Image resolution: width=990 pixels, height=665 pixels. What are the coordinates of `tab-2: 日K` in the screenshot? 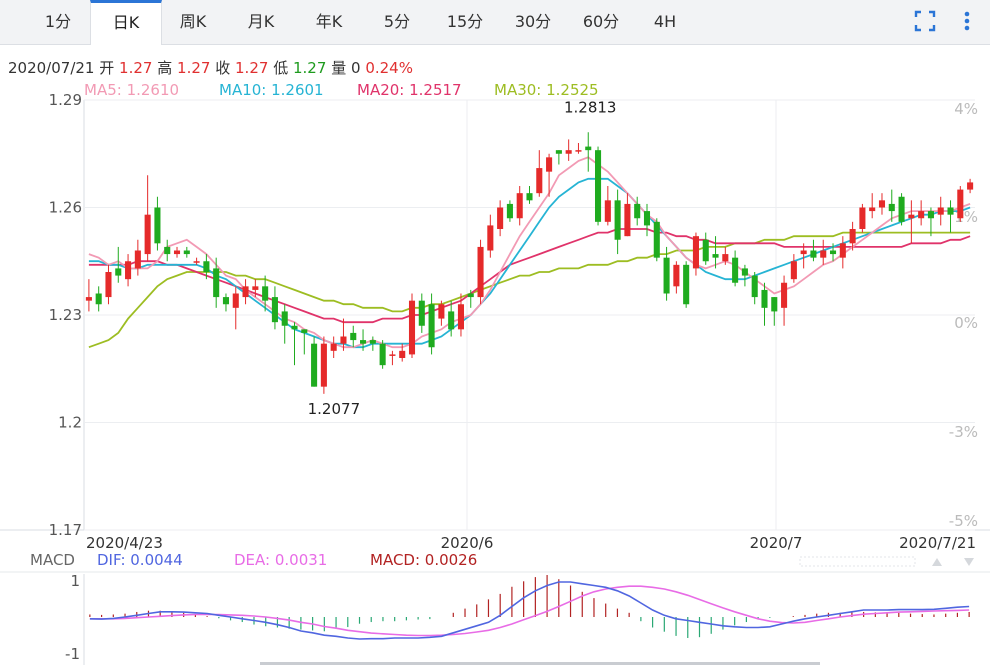 It's located at (126, 22).